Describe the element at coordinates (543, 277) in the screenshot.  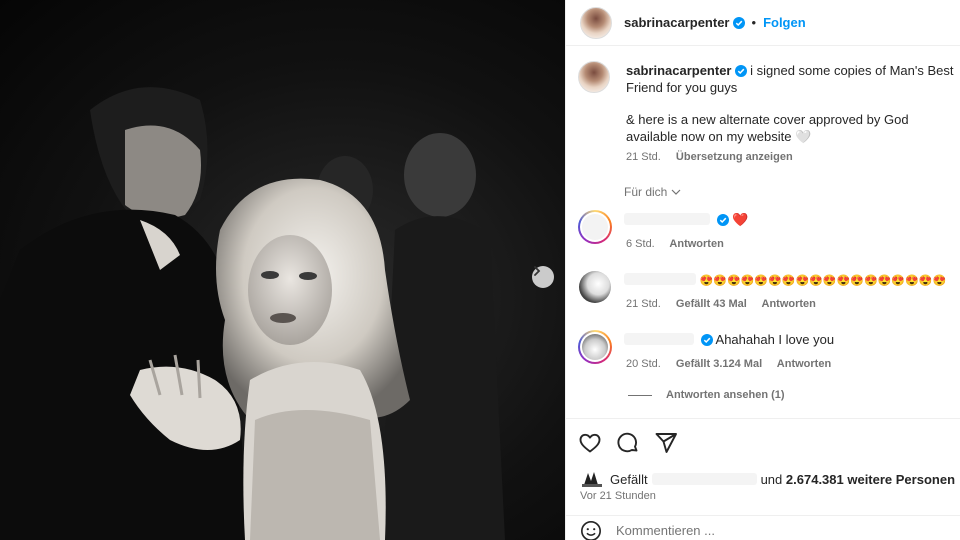
I see `next-photo-button` at that location.